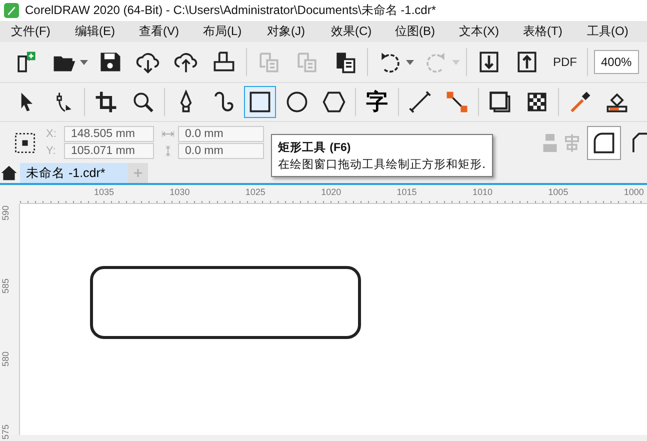 This screenshot has width=647, height=441. What do you see at coordinates (482, 192) in the screenshot?
I see `ruler-label: 1010` at bounding box center [482, 192].